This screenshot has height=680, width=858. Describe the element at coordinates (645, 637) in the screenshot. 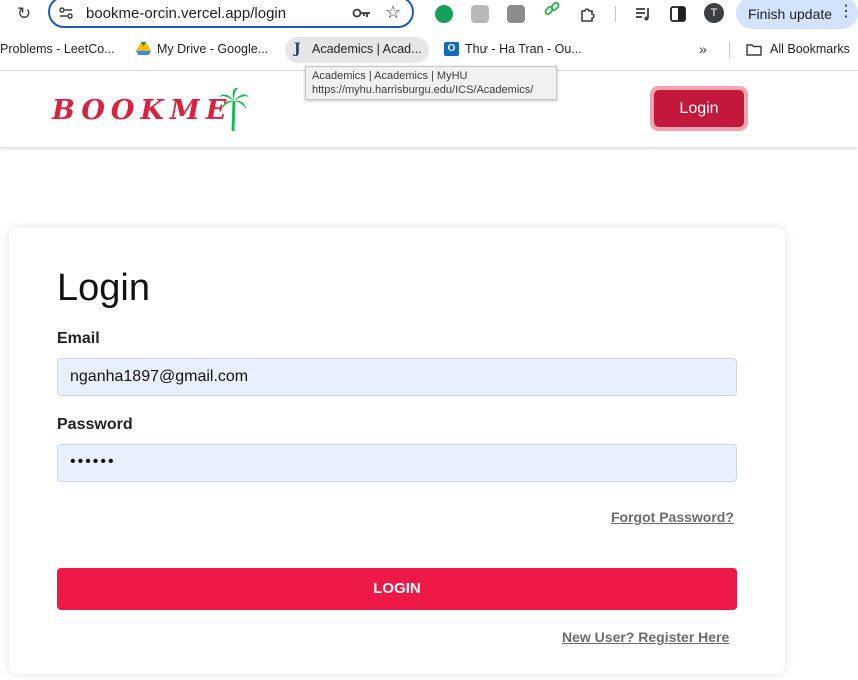

I see `register-link: New User? Register Here` at that location.